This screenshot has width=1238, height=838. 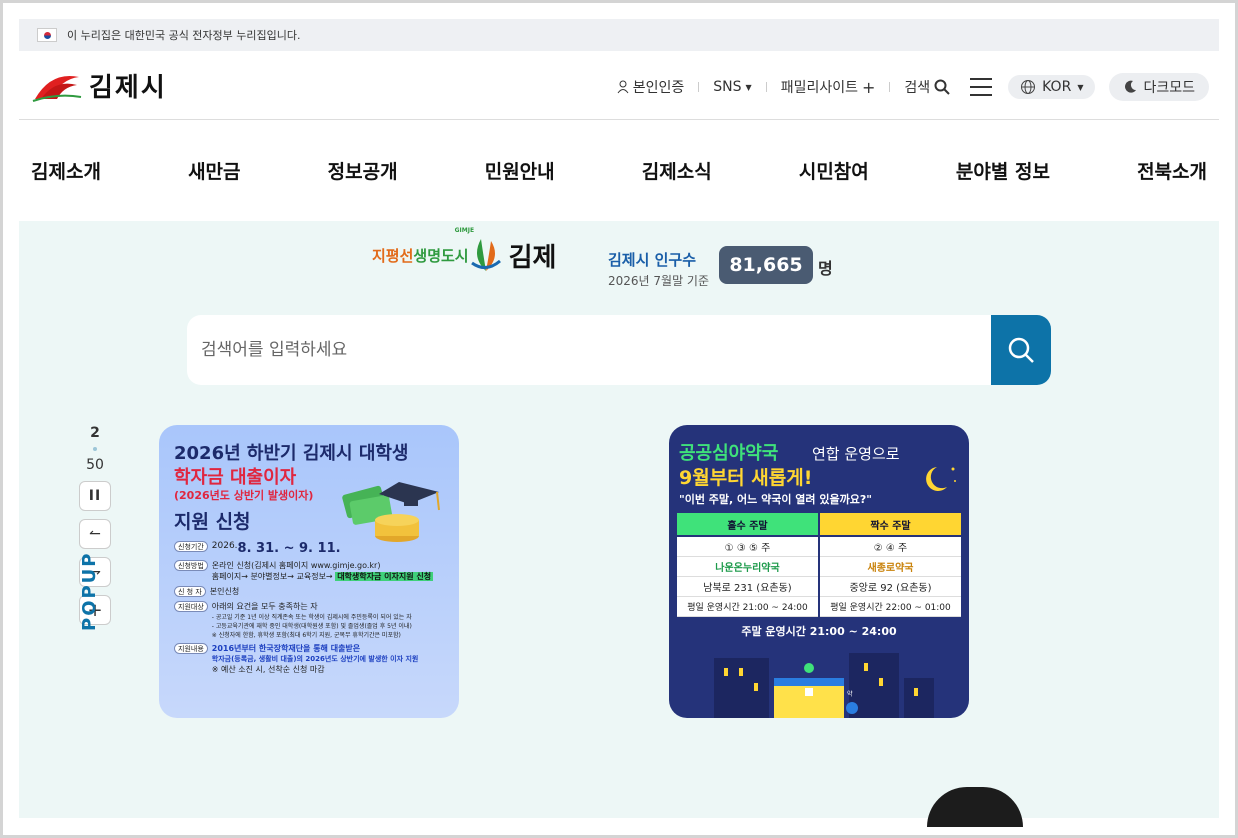 I want to click on table-cell: 평일 운영시간 21:00 ~ 24:00, so click(x=747, y=607).